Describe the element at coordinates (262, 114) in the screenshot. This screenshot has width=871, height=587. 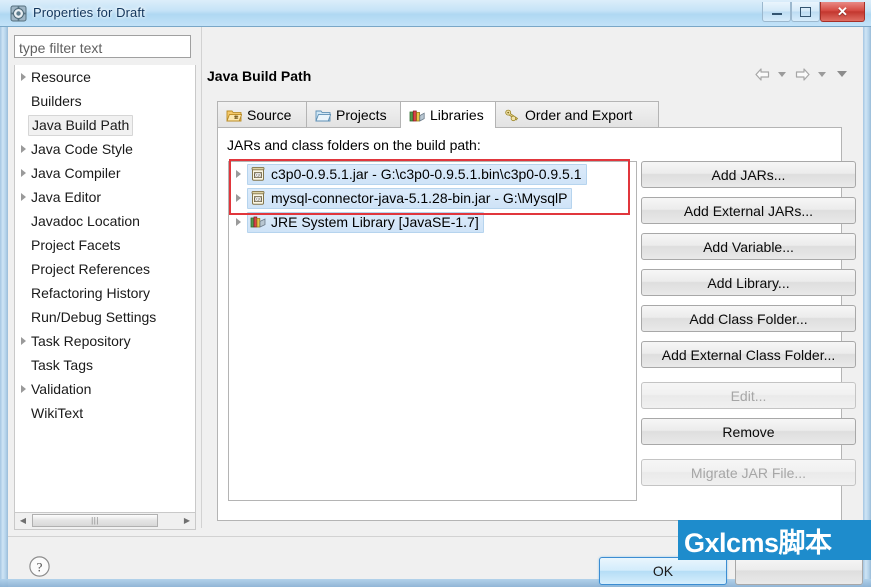
I see `tab-source: Source` at that location.